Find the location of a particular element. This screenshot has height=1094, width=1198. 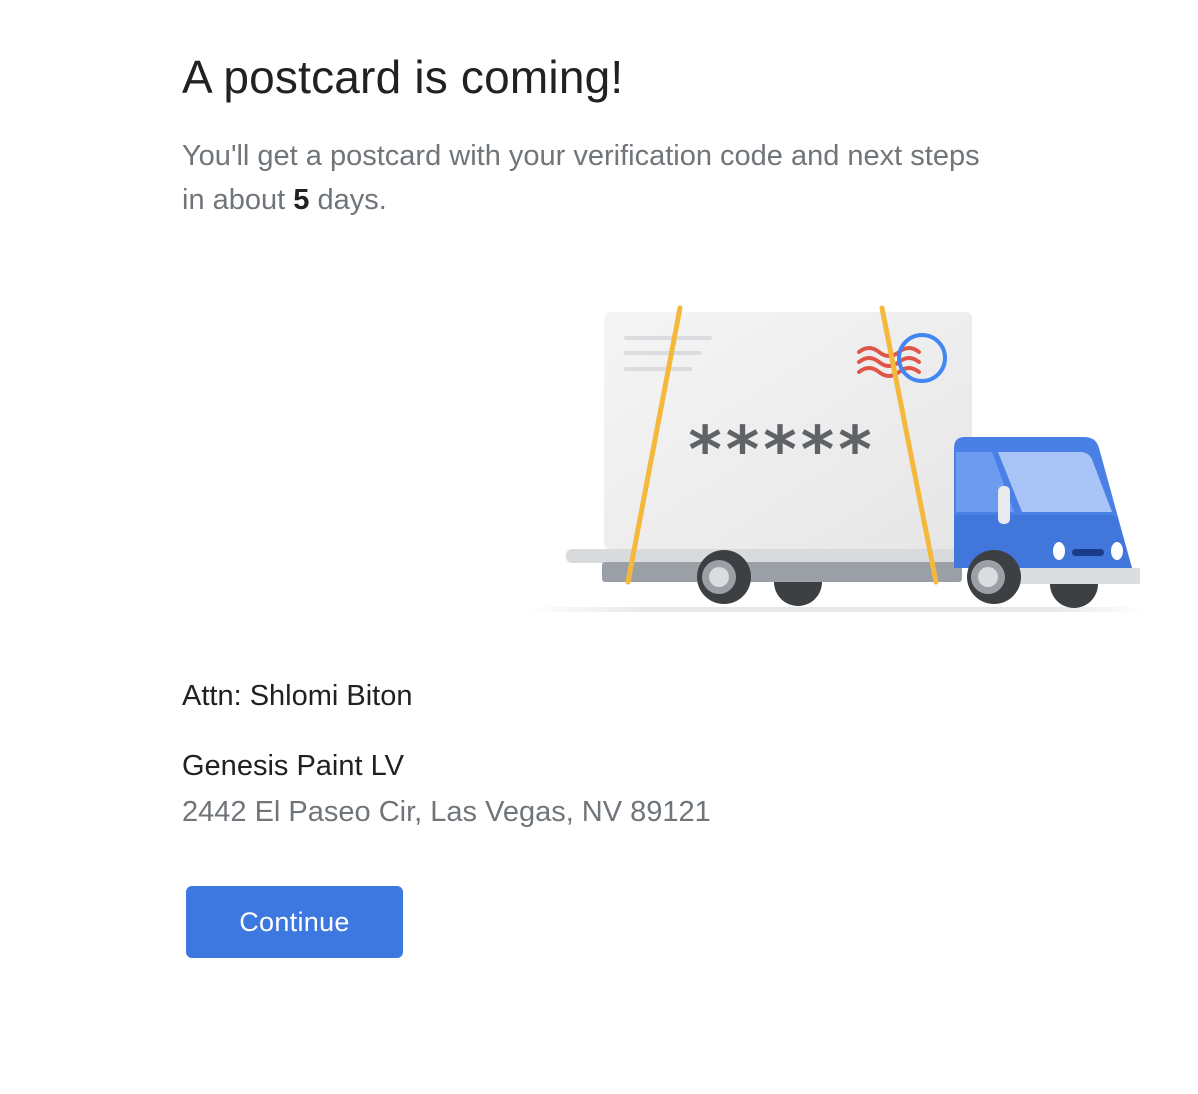

business-address: 2442 El Paseo Cir, Las Vegas, NV 89121 is located at coordinates (446, 812).